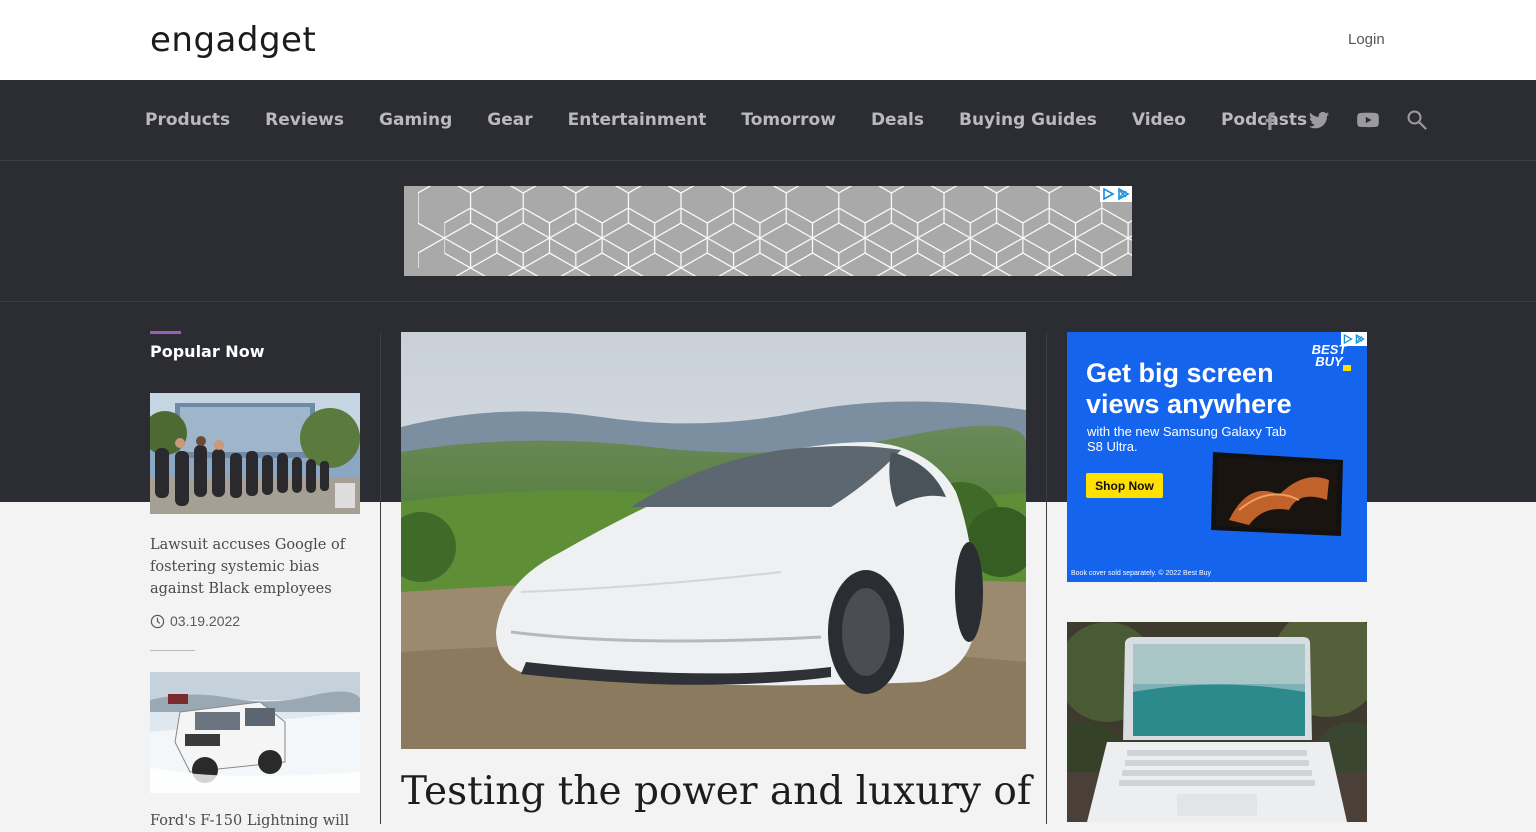 This screenshot has height=832, width=1536. What do you see at coordinates (1187, 431) in the screenshot?
I see `ad-subtext-line: with the new Samsung Galaxy Tab` at bounding box center [1187, 431].